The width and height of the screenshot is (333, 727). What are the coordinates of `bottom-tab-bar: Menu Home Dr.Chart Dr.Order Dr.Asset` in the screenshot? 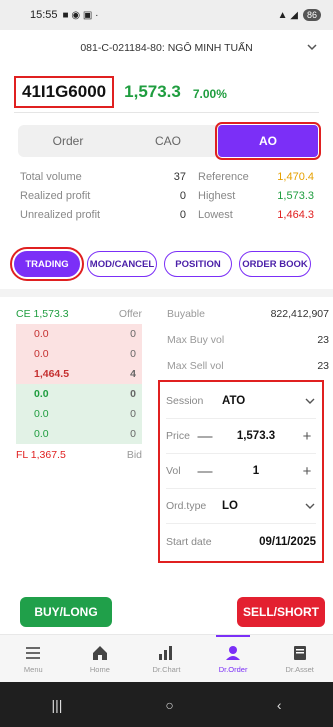 It's located at (166, 658).